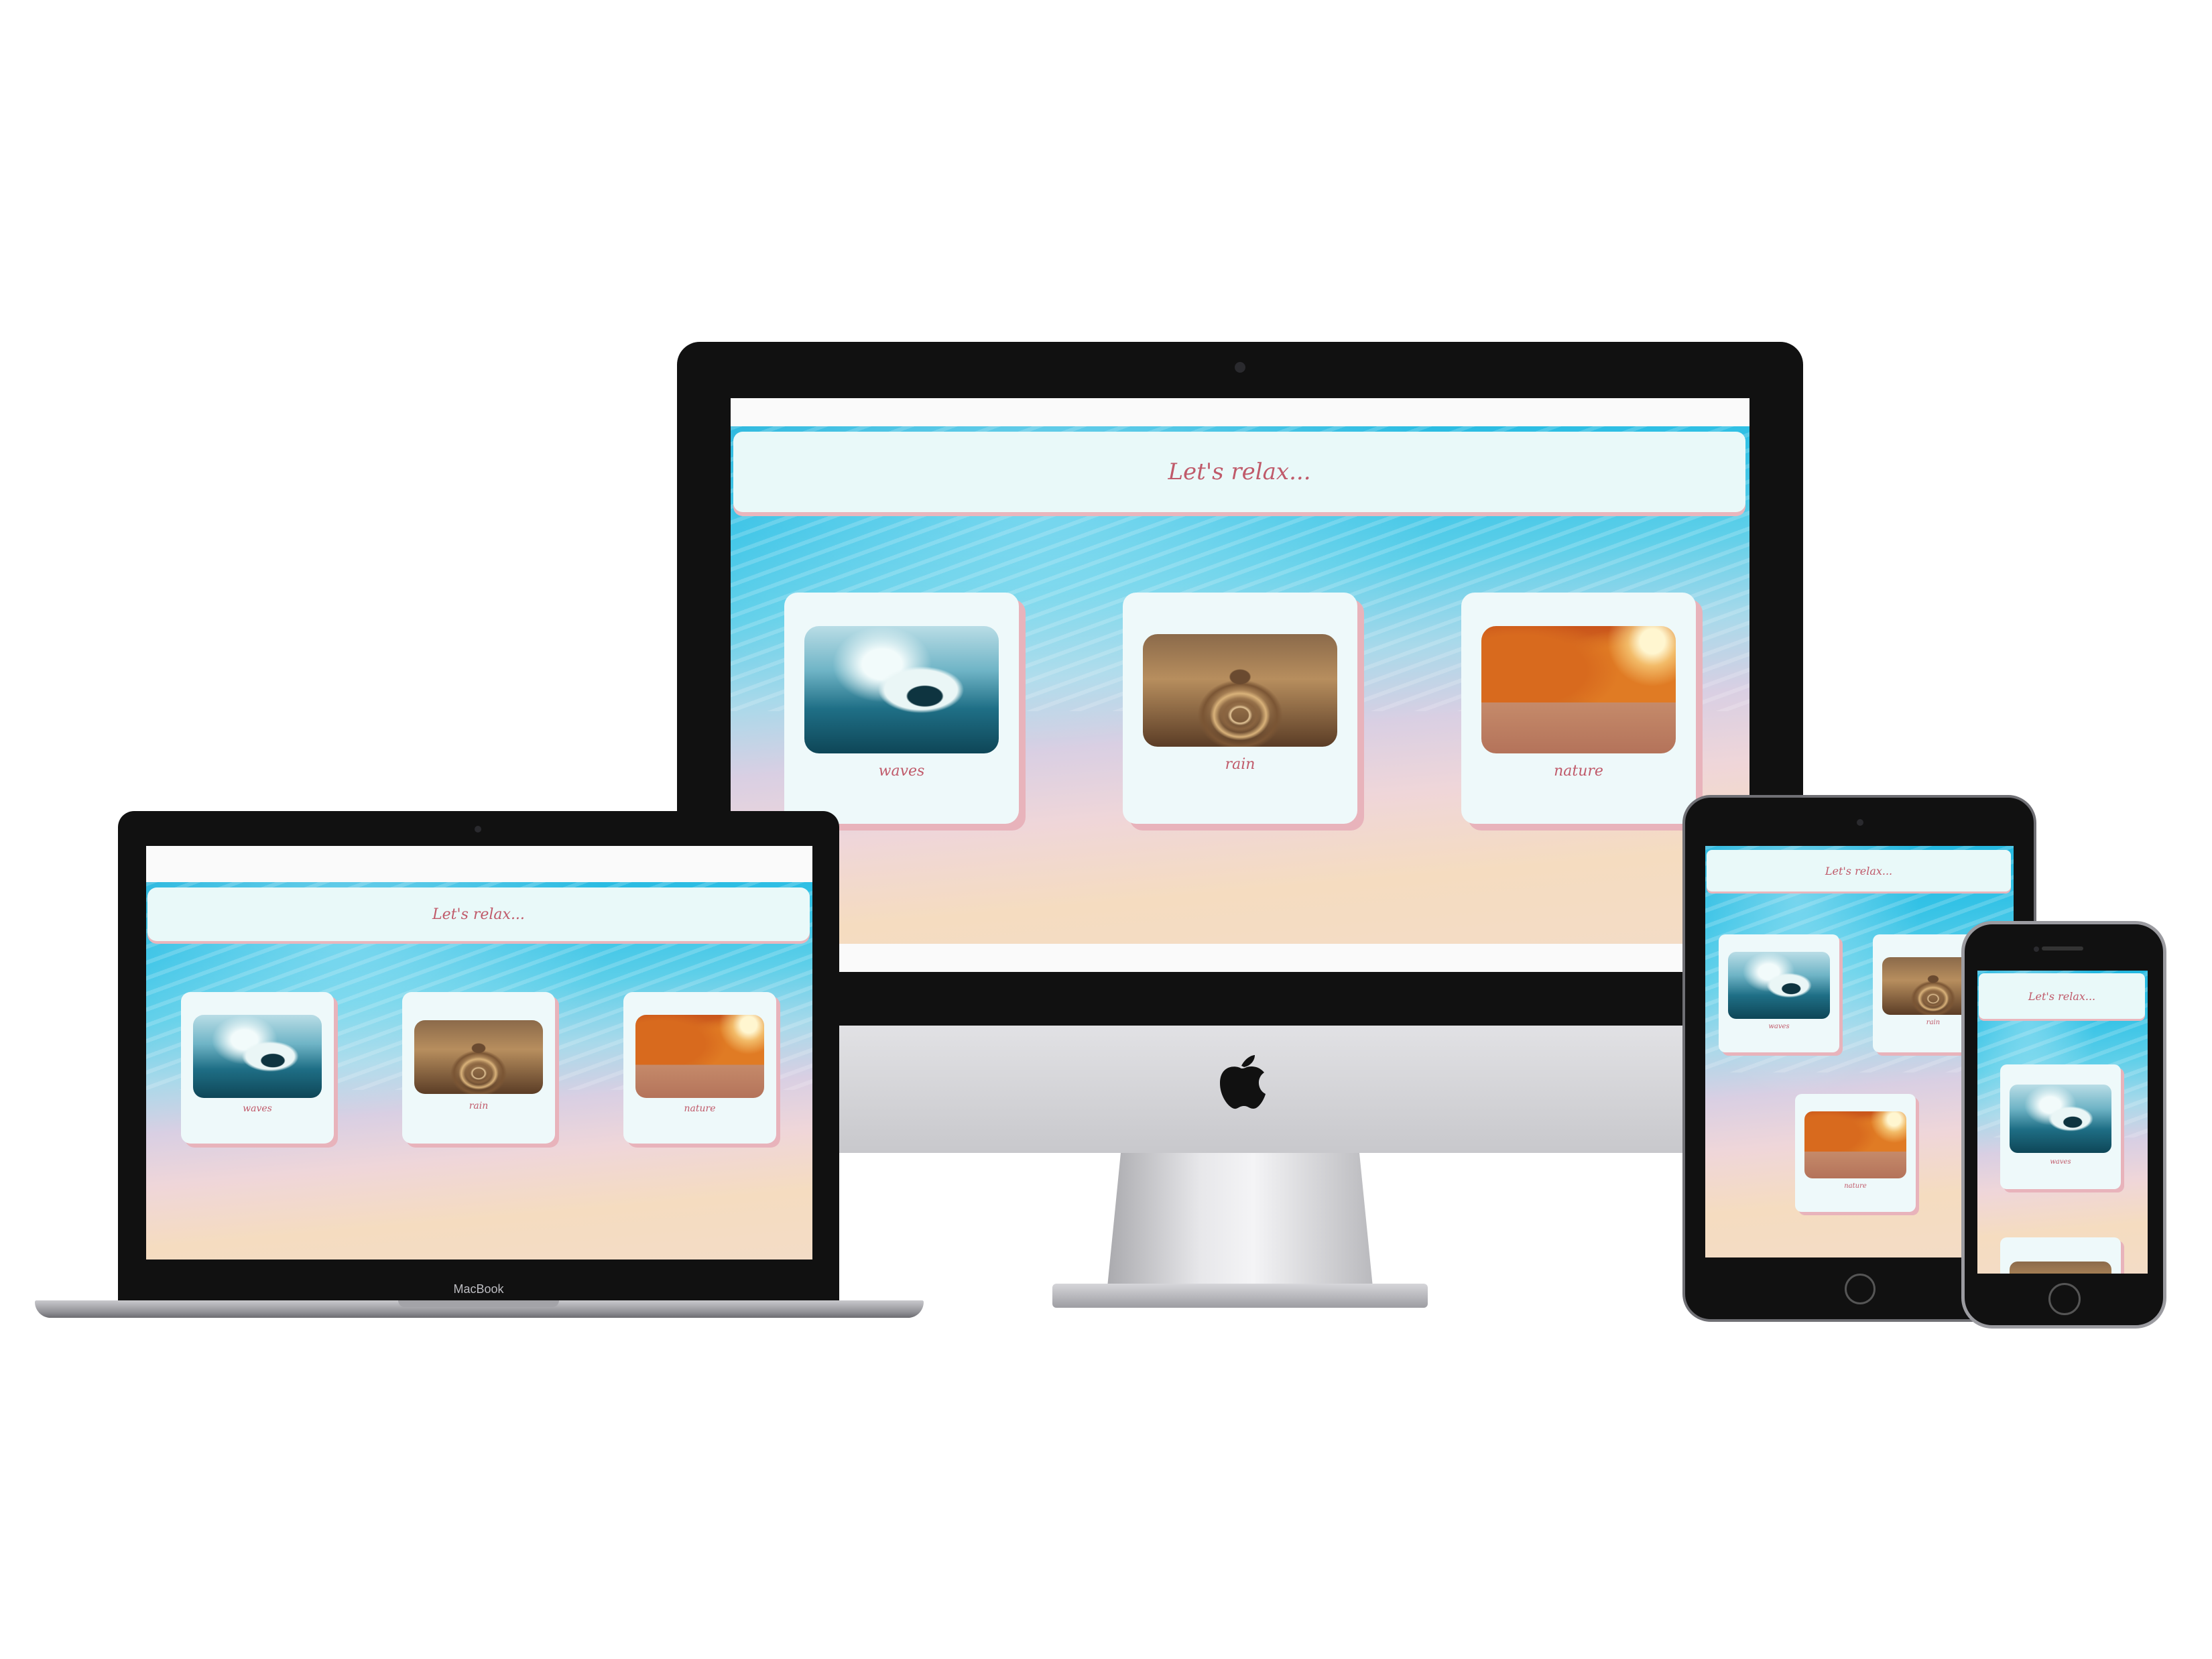 The width and height of the screenshot is (2212, 1659). I want to click on laptop-brand: MacBook, so click(478, 1289).